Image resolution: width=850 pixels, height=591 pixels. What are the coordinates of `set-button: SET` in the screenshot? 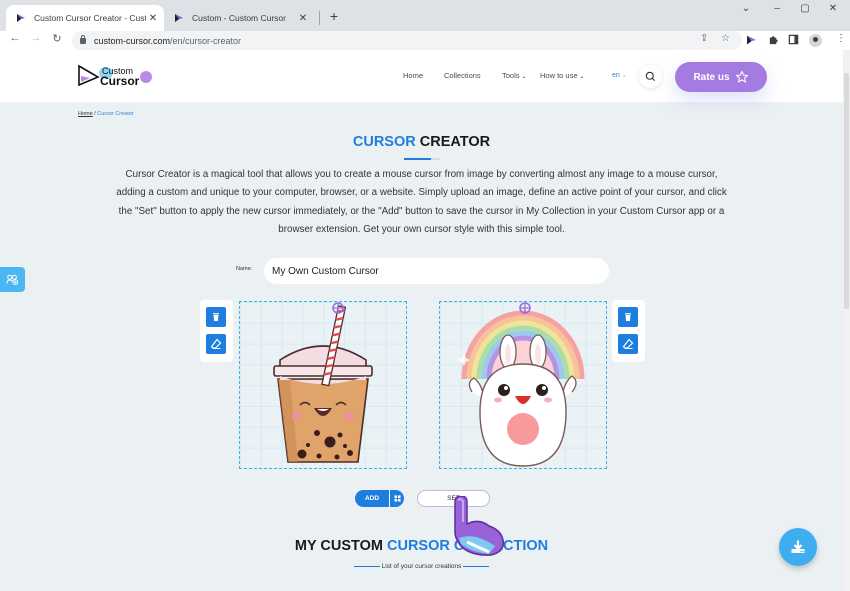 It's located at (453, 498).